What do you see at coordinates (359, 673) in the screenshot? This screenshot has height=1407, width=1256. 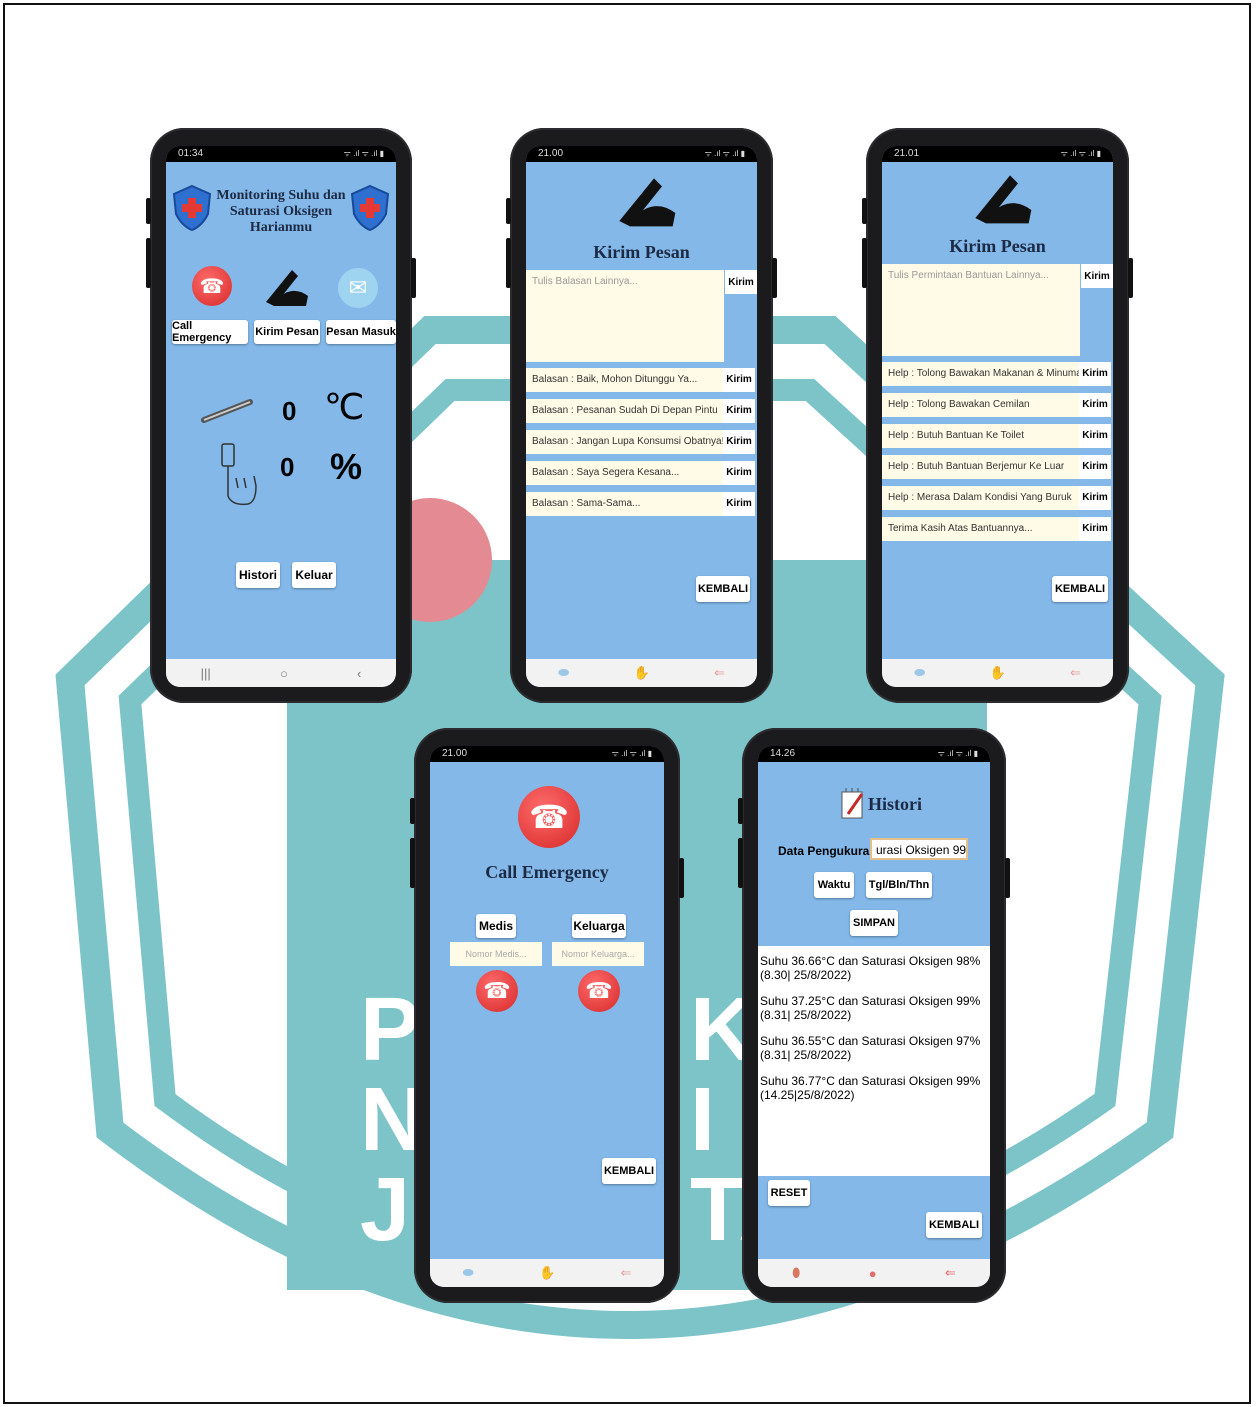 I see `back-icon: ‹` at bounding box center [359, 673].